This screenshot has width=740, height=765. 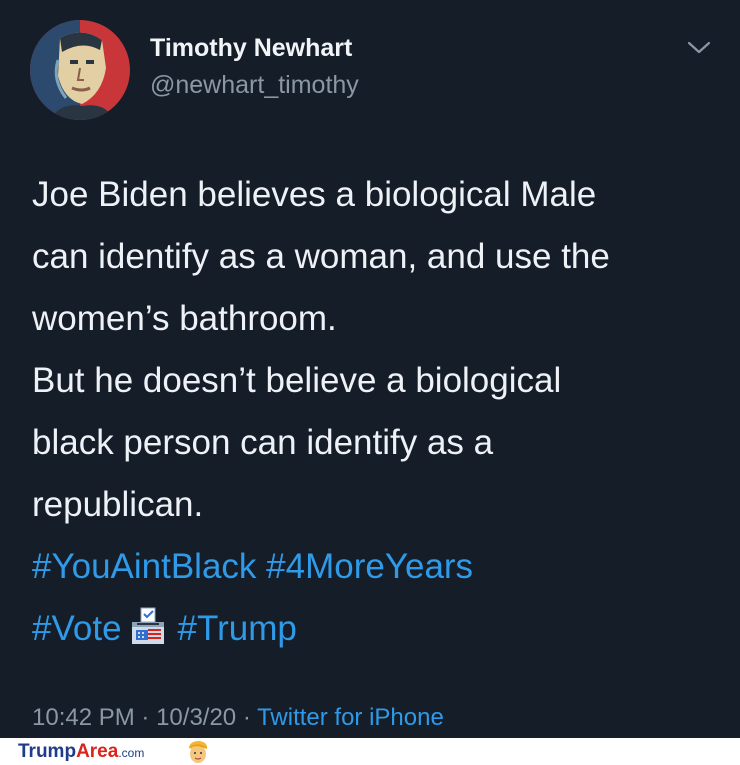 I want to click on tweet-text-line: republican., so click(x=118, y=504).